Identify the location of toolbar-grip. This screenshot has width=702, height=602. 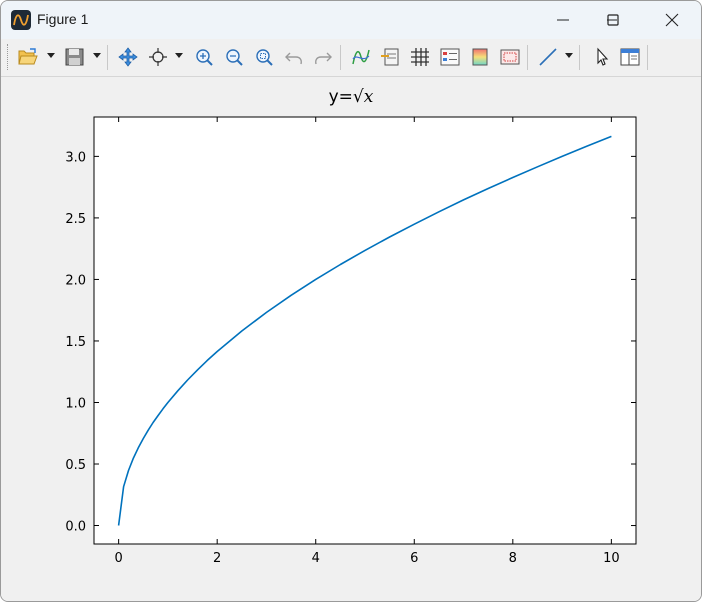
(8, 57).